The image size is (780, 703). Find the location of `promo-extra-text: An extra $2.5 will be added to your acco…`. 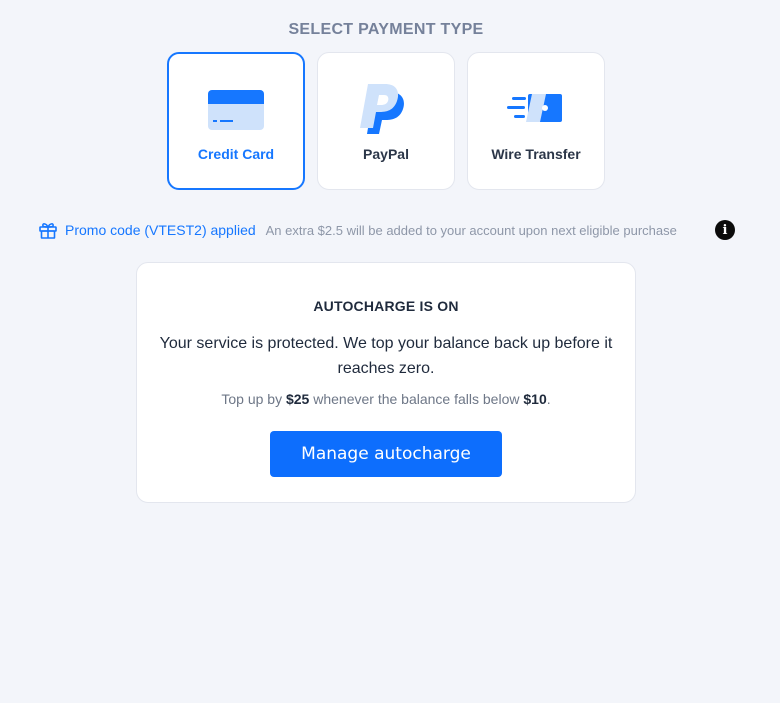

promo-extra-text: An extra $2.5 will be added to your acco… is located at coordinates (471, 230).